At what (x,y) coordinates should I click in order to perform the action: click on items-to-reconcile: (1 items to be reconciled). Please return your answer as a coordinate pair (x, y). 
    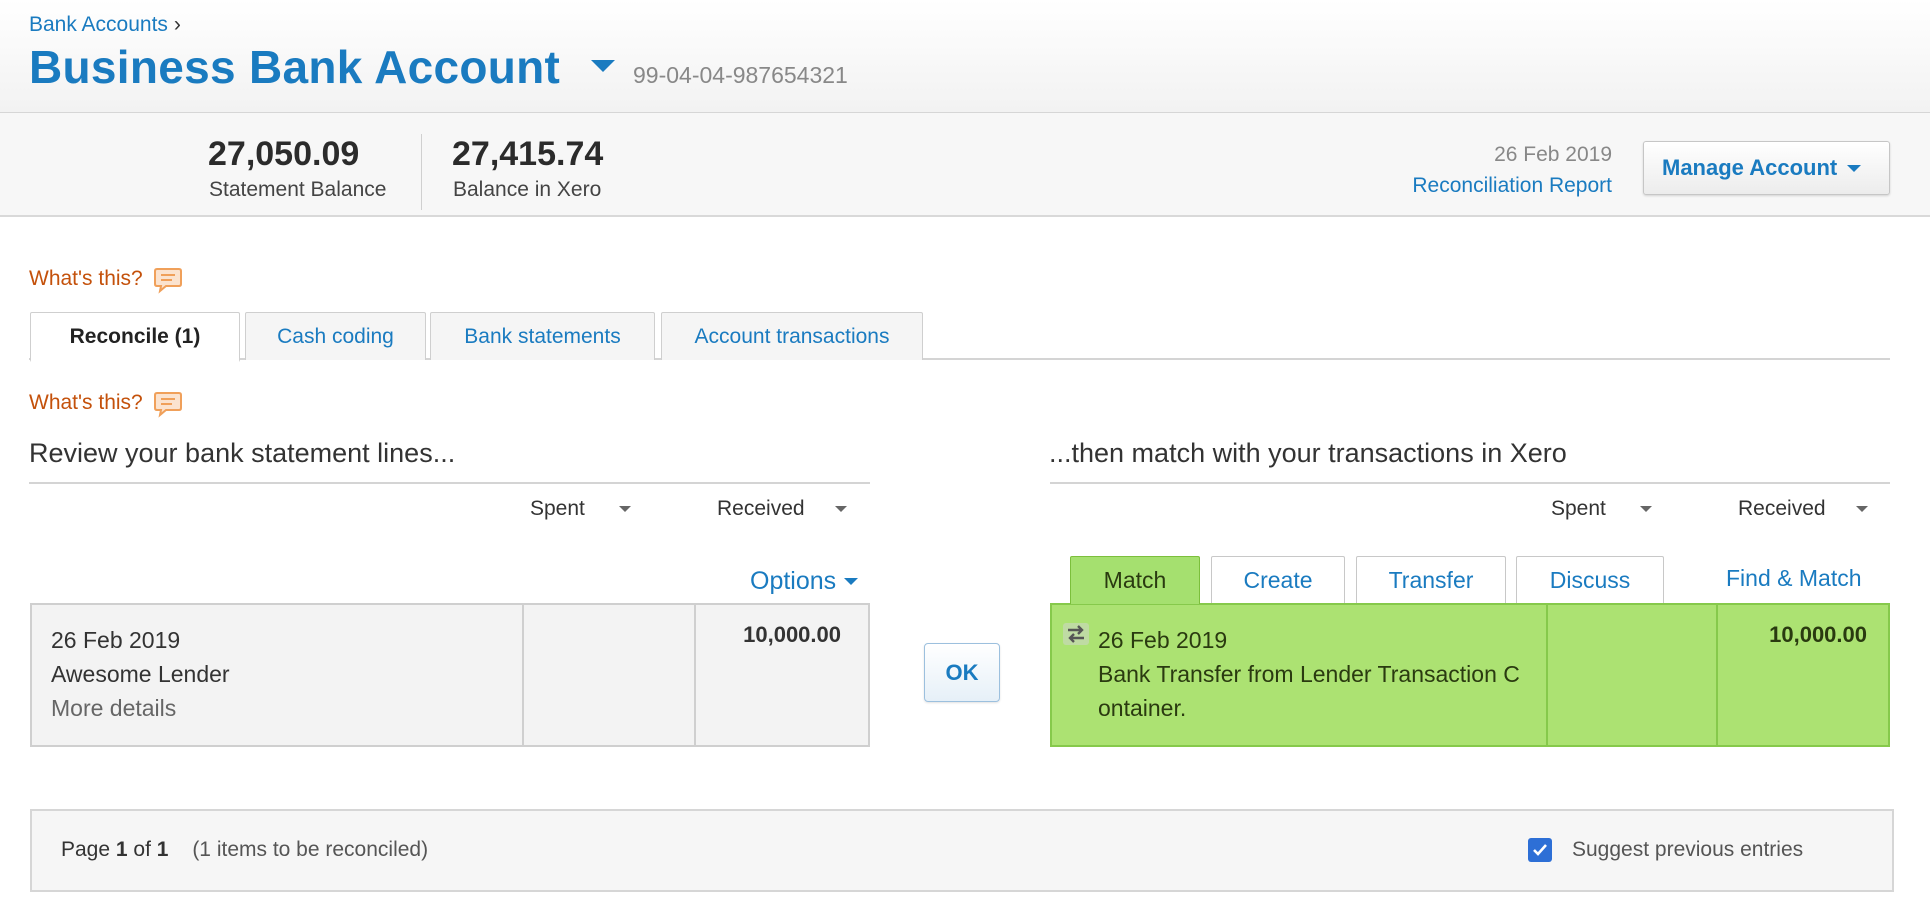
    Looking at the image, I should click on (310, 849).